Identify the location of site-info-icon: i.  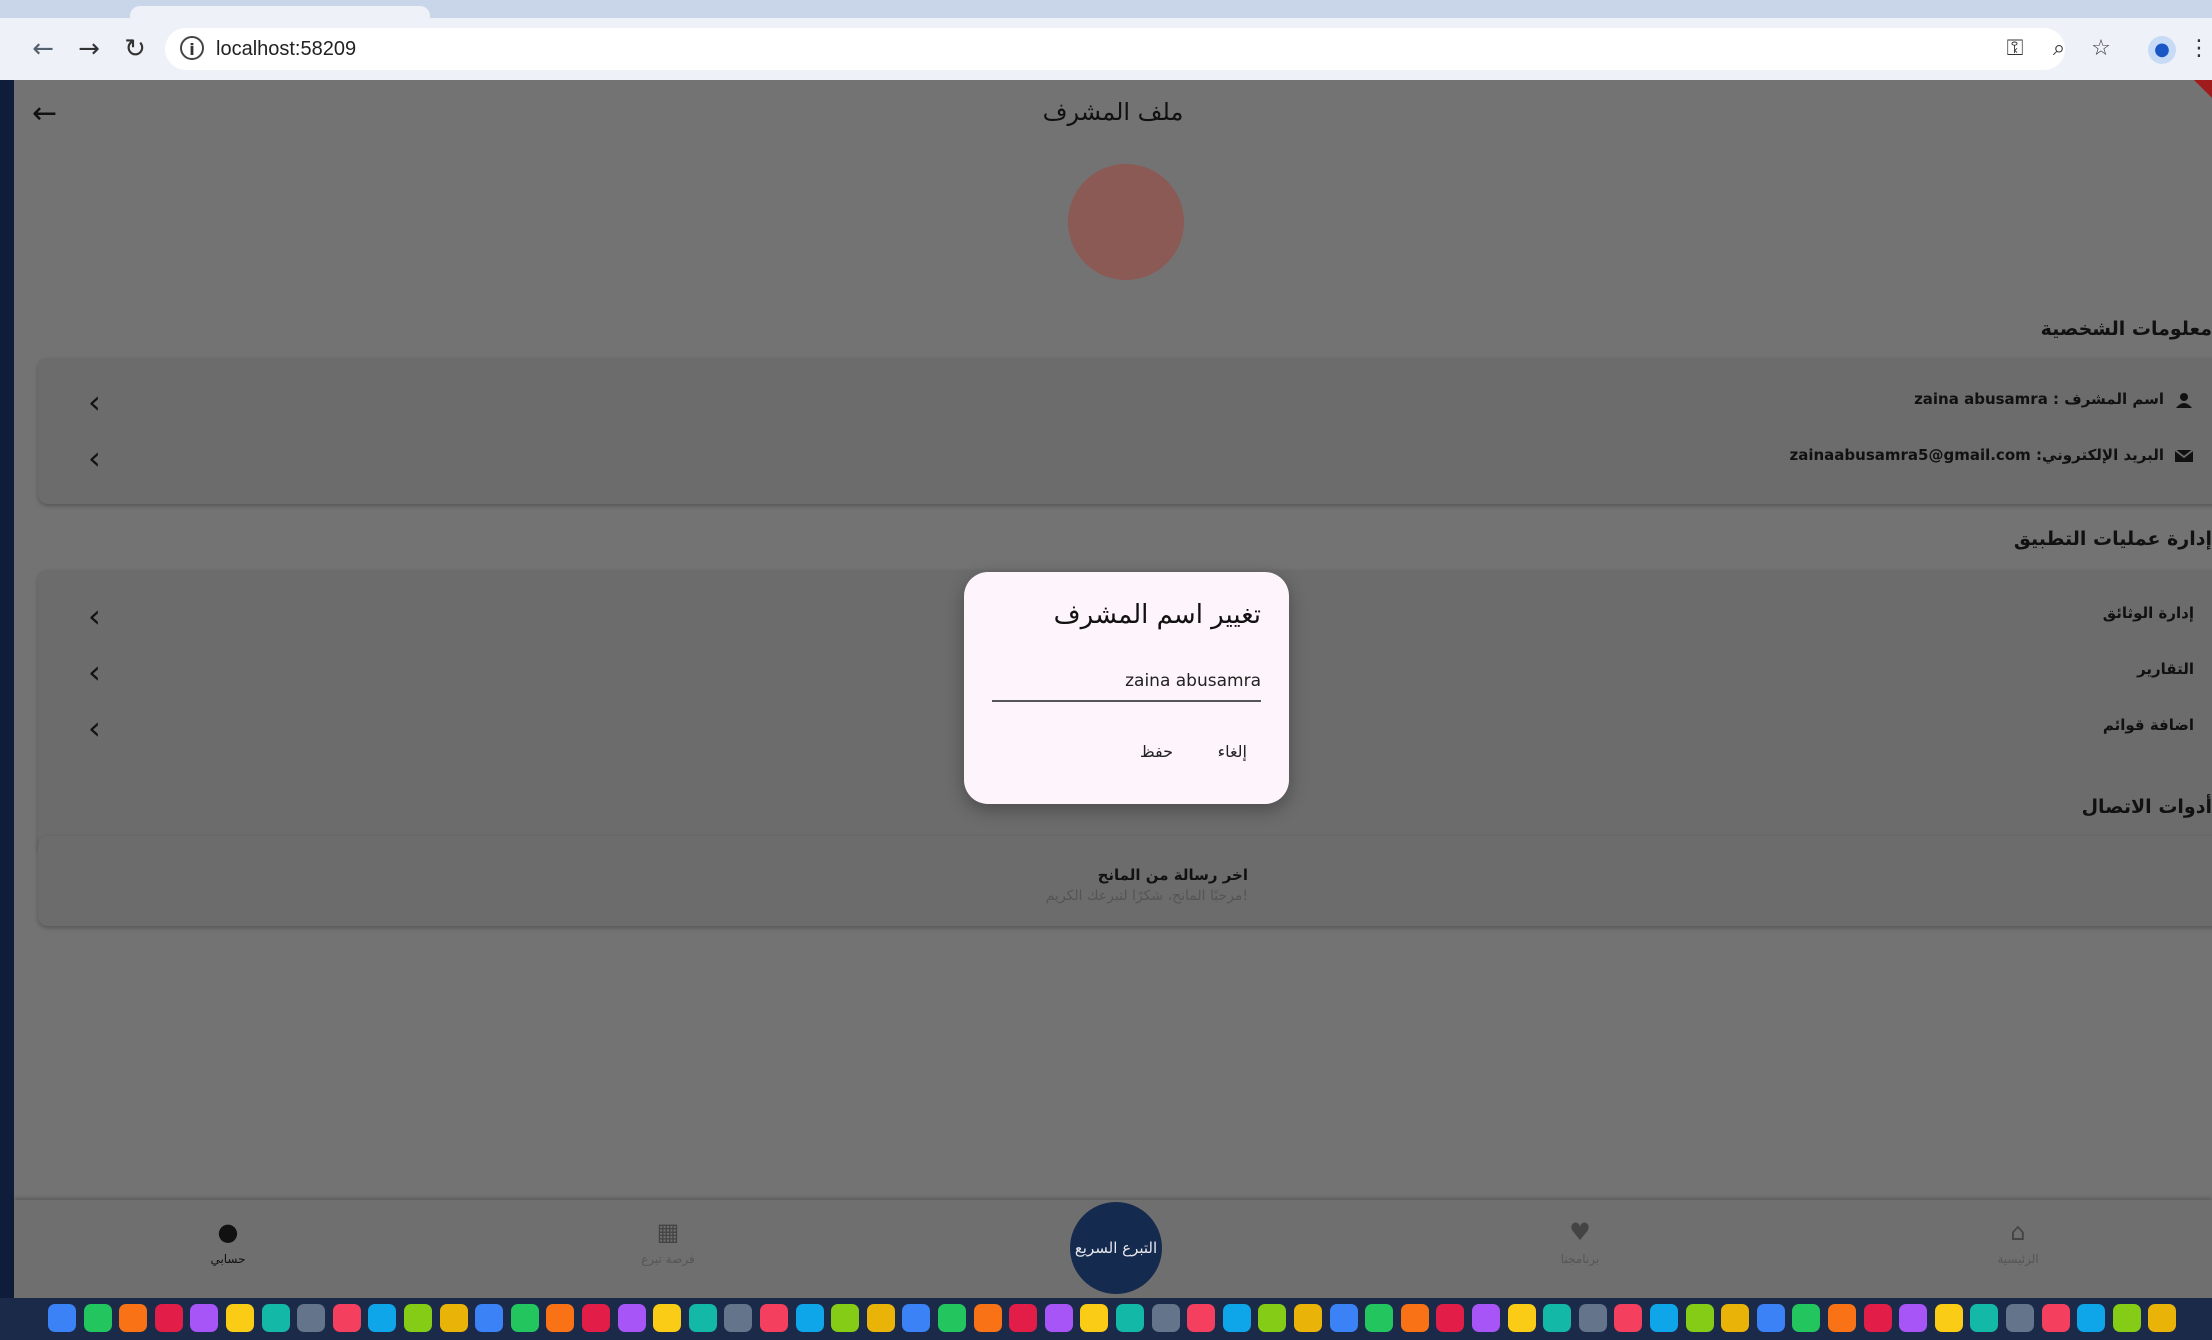
(192, 48).